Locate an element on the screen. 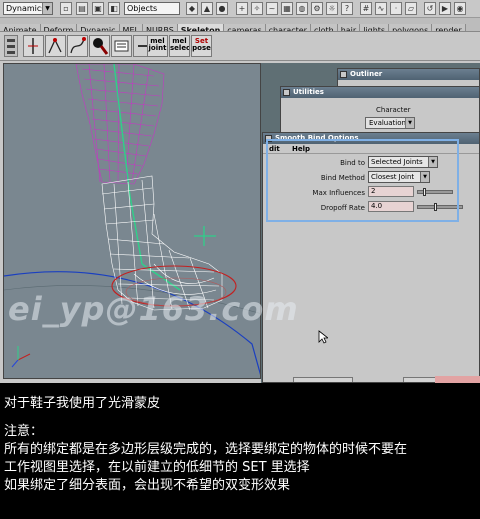 The width and height of the screenshot is (480, 519). evaluation-dropdown: Evaluation ▼ is located at coordinates (390, 123).